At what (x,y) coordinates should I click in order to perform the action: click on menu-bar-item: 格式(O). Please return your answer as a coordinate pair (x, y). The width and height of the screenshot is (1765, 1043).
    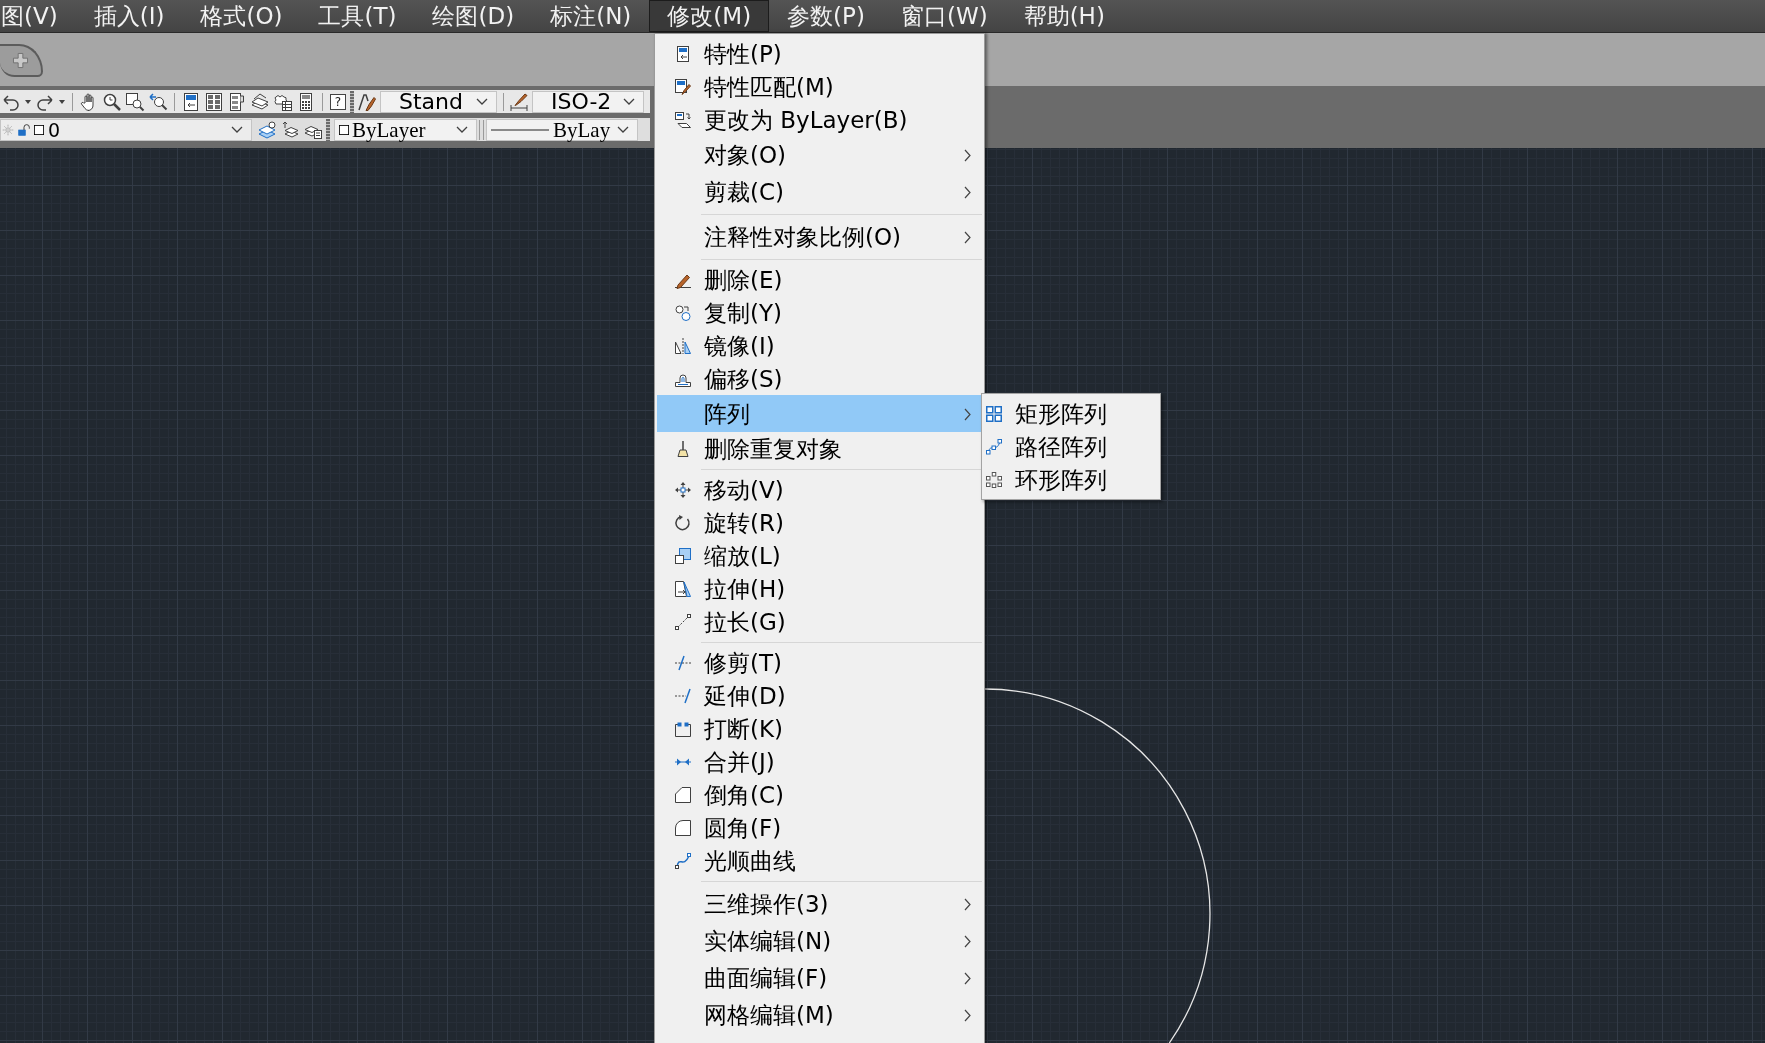
    Looking at the image, I should click on (241, 16).